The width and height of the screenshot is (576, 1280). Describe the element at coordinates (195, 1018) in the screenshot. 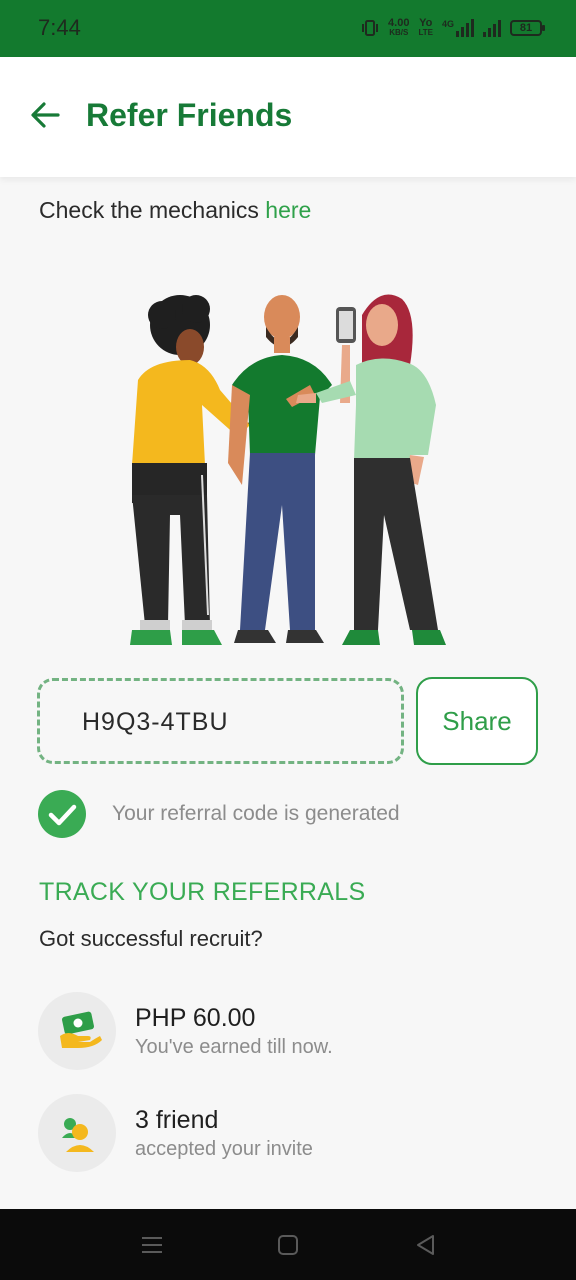

I see `earnings-value: PHP 60.00` at that location.